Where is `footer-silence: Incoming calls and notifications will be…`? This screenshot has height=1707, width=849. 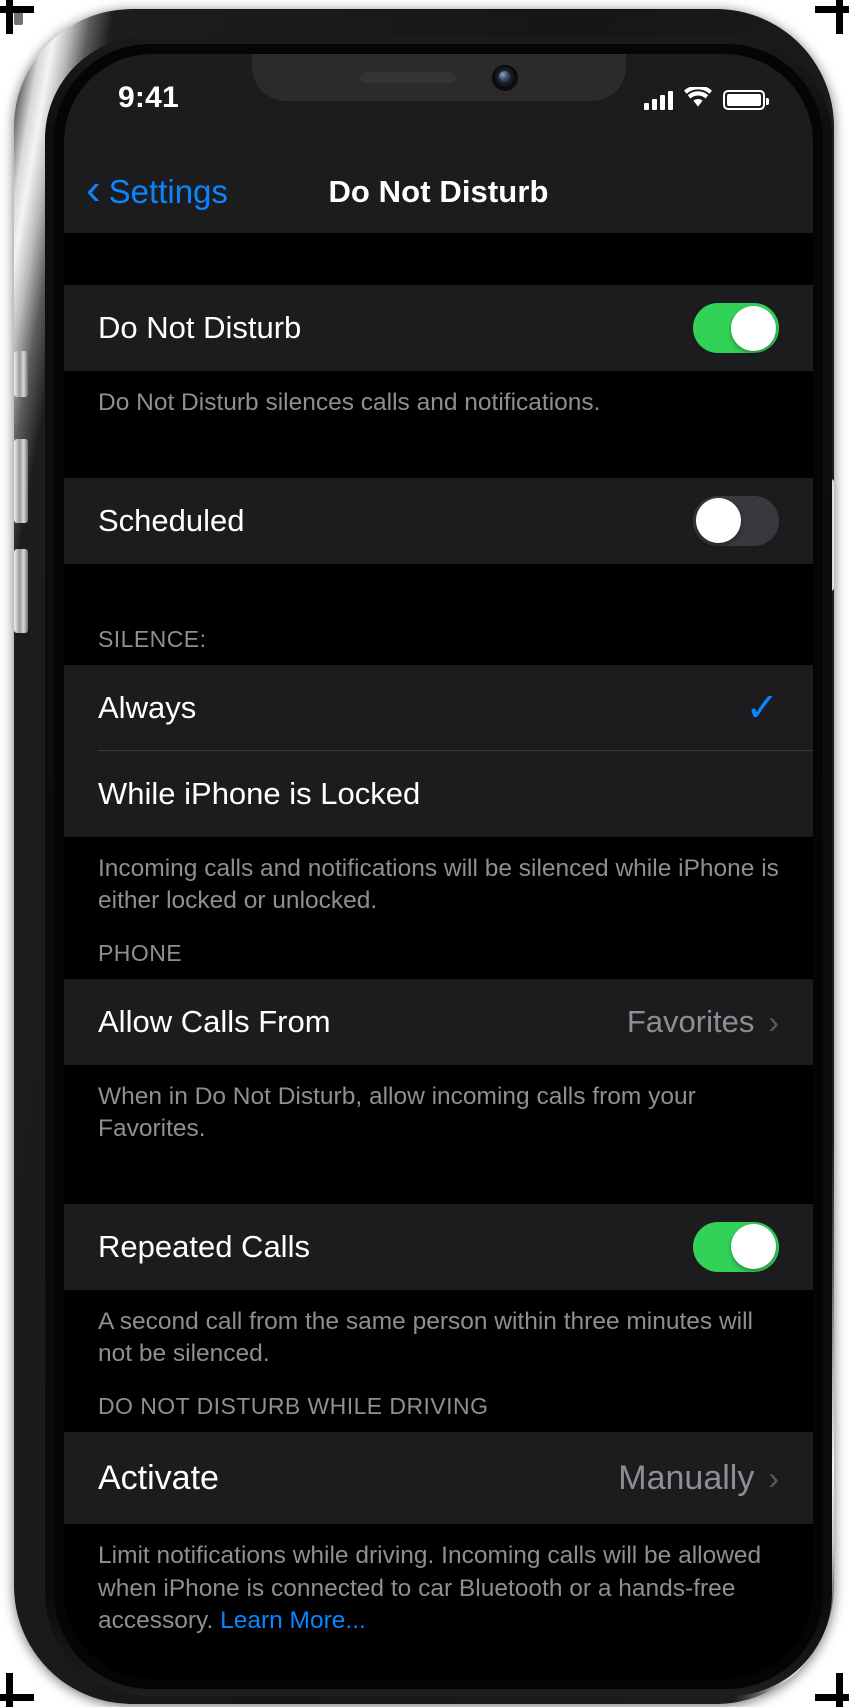
footer-silence: Incoming calls and notifications will be… is located at coordinates (438, 888).